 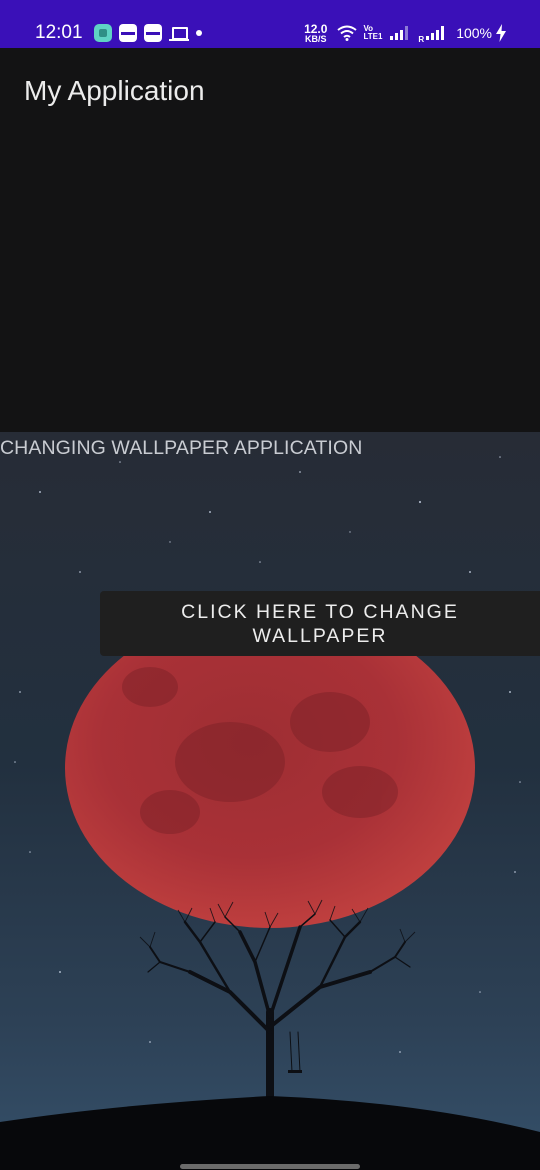 I want to click on wifi-icon, so click(x=347, y=33).